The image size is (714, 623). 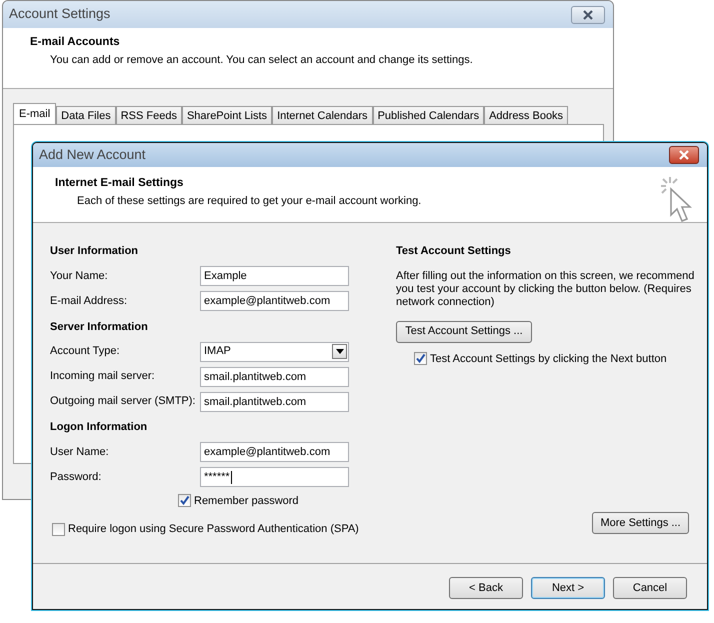 What do you see at coordinates (526, 115) in the screenshot?
I see `tab: Address Books` at bounding box center [526, 115].